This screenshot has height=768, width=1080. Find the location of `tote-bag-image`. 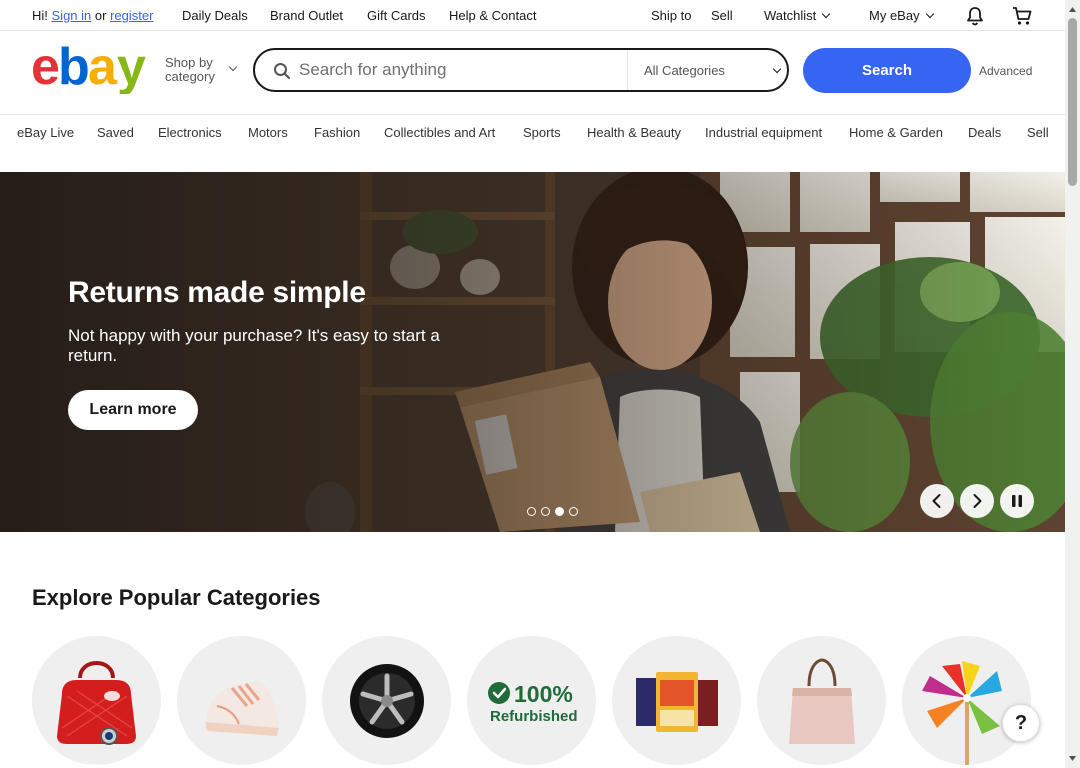

tote-bag-image is located at coordinates (822, 701).